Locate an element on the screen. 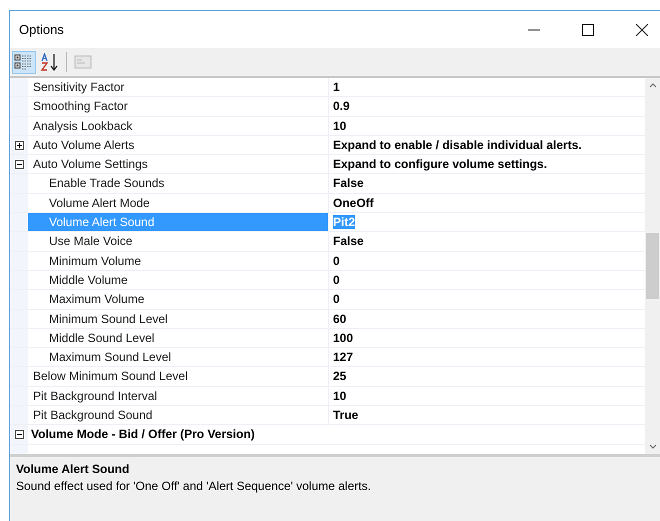 This screenshot has width=660, height=521. property-name: Pit Background Sound is located at coordinates (178, 415).